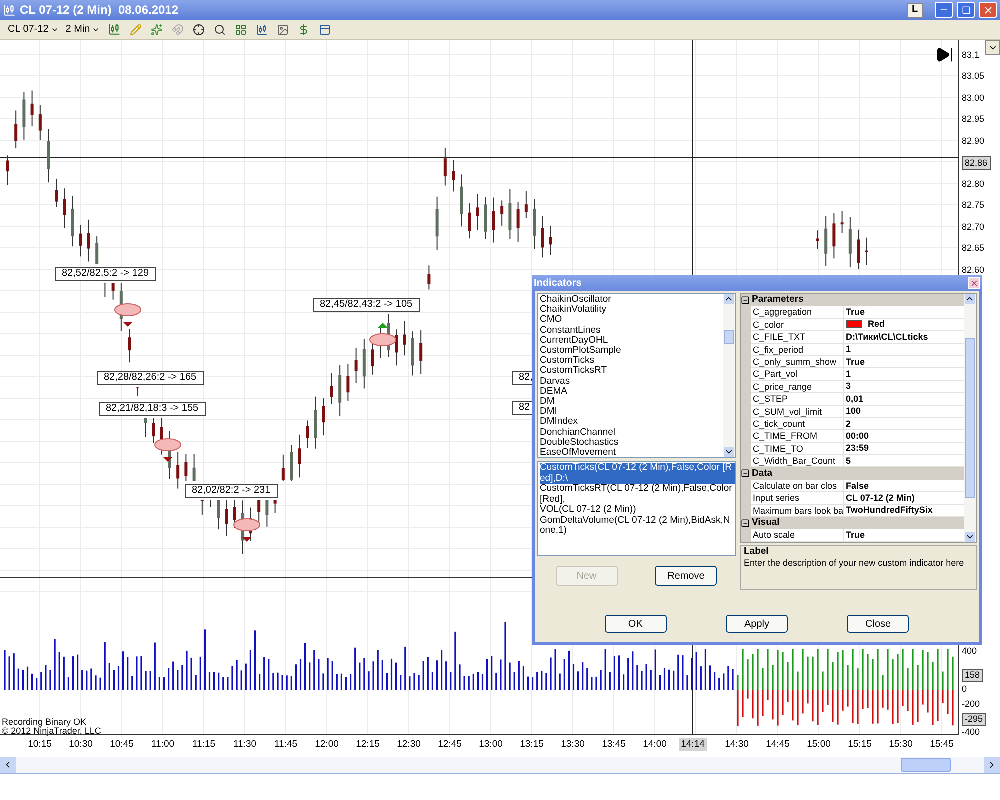 The width and height of the screenshot is (1000, 800). What do you see at coordinates (231, 491) in the screenshot?
I see `price-annotation: 82,02/82:2 -> 231` at bounding box center [231, 491].